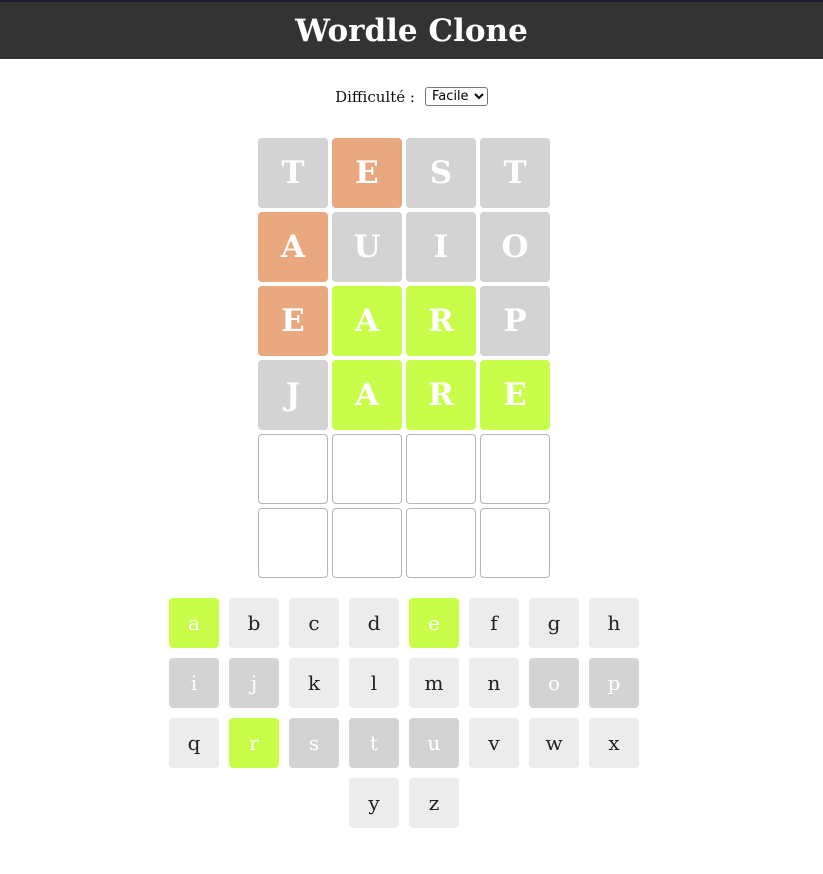 The image size is (823, 874). What do you see at coordinates (434, 623) in the screenshot?
I see `key-e: e` at bounding box center [434, 623].